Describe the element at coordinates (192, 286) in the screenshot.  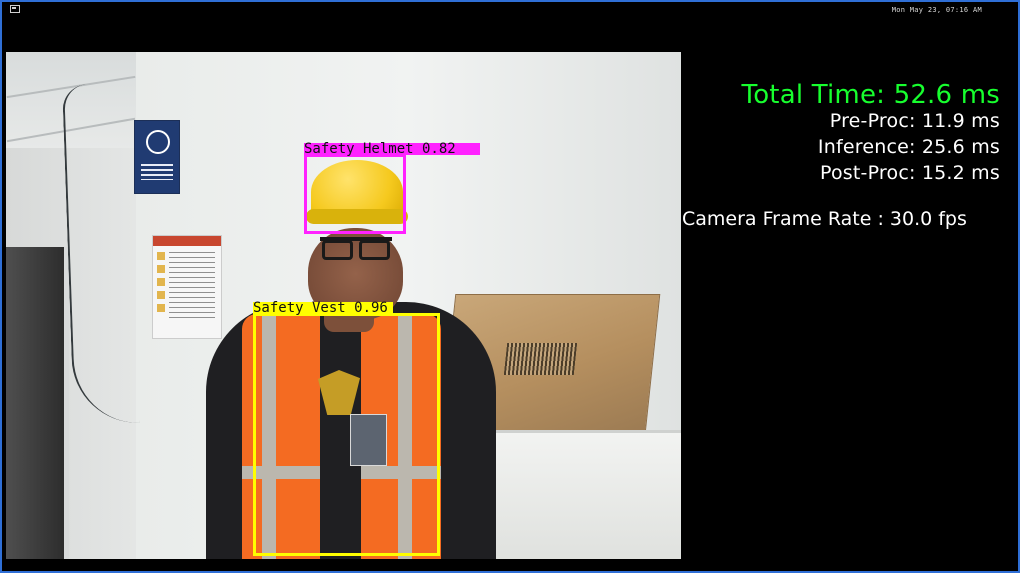
I see `poster-text-lines` at that location.